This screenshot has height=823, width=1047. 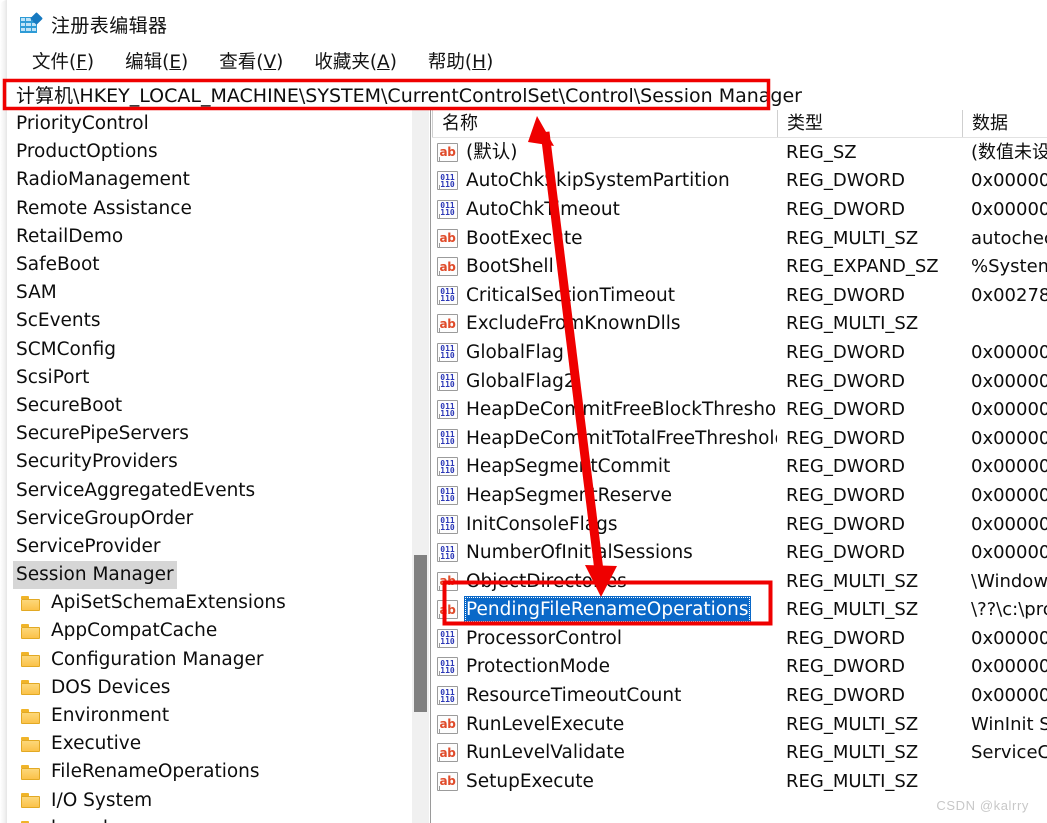 What do you see at coordinates (211, 237) in the screenshot?
I see `tree-item: RetailDemo` at bounding box center [211, 237].